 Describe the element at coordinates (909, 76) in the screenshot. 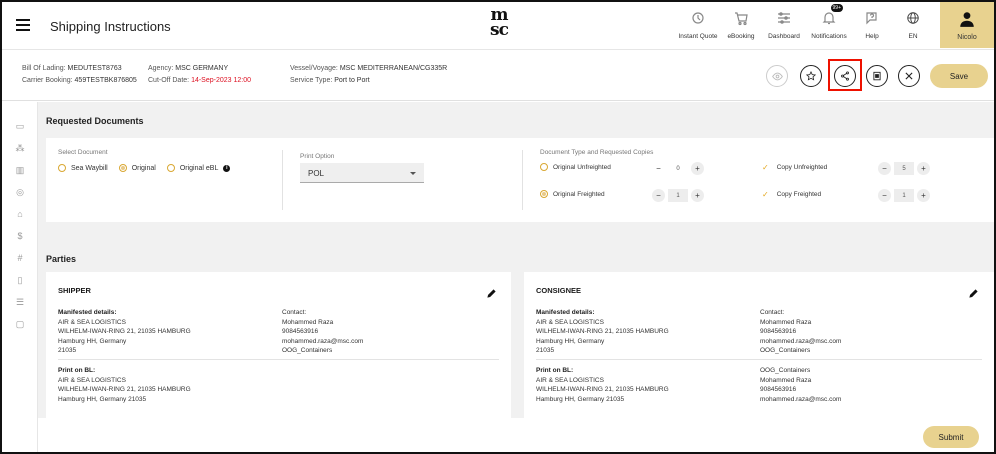

I see `close-button` at that location.